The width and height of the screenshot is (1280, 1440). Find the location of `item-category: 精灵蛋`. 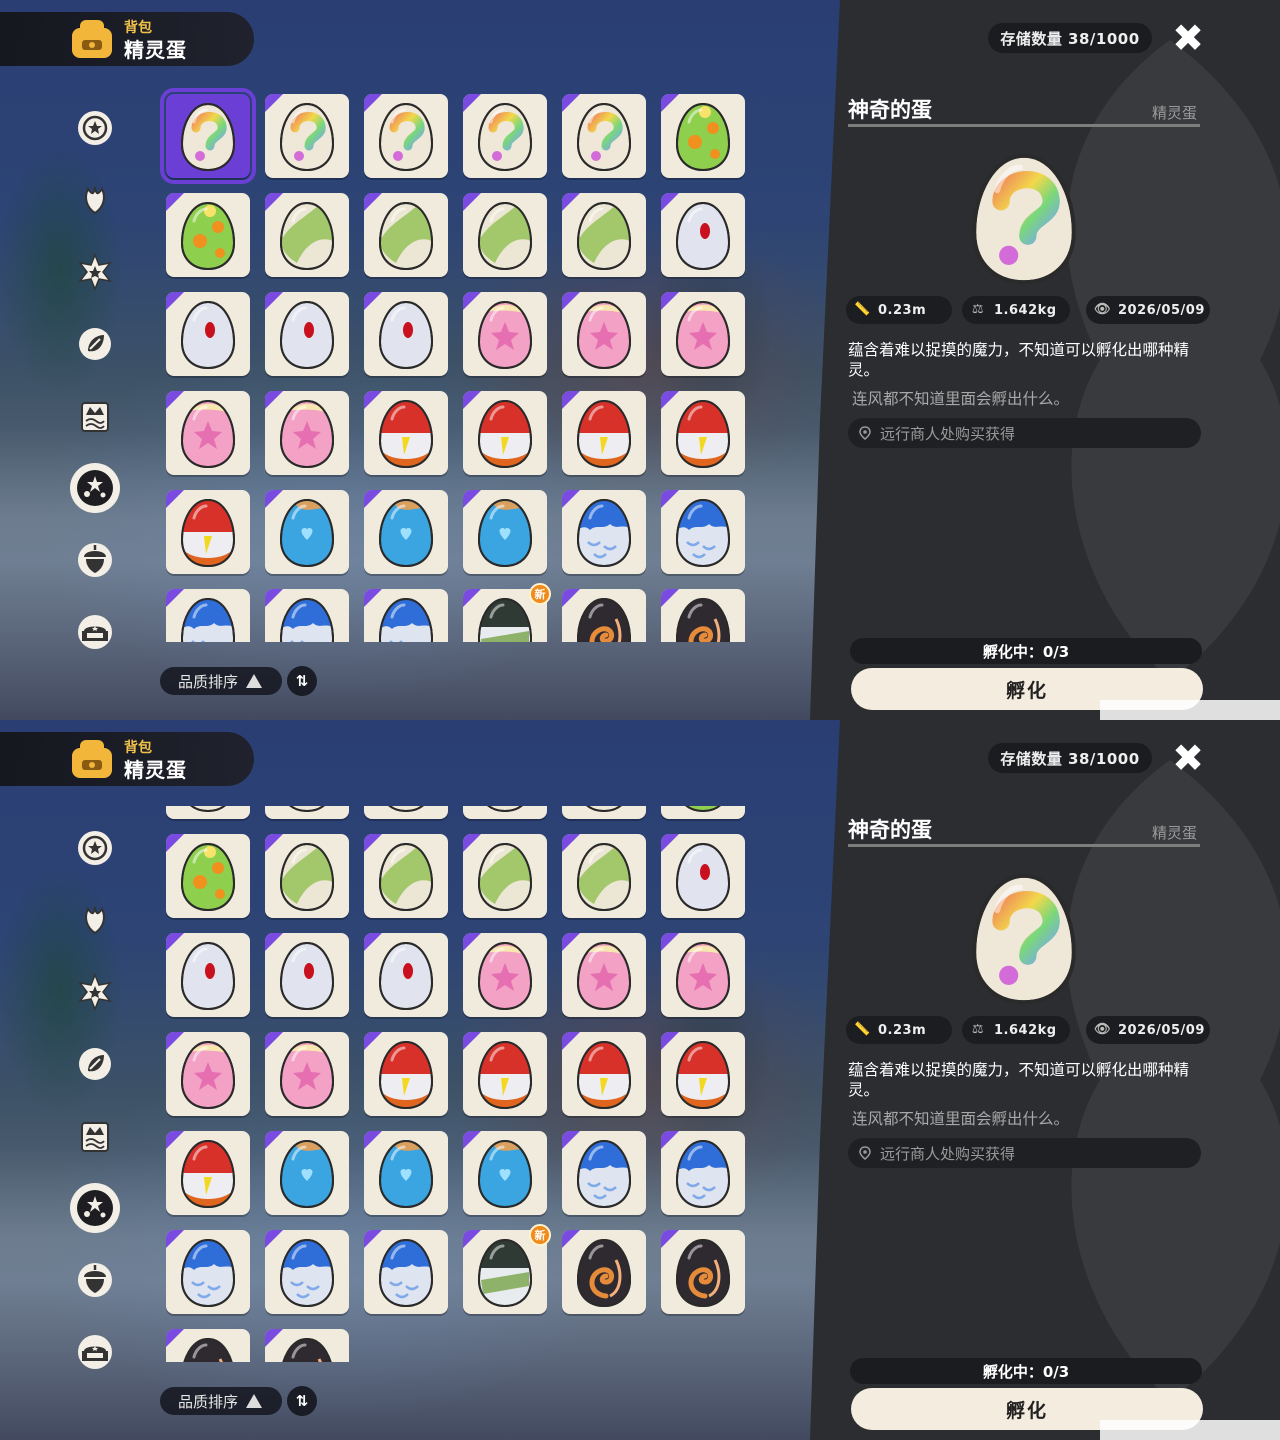

item-category: 精灵蛋 is located at coordinates (1175, 113).